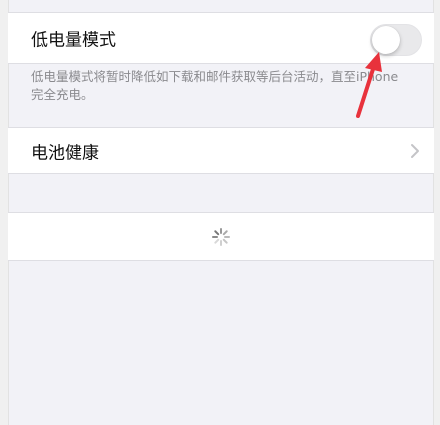 This screenshot has width=440, height=425. What do you see at coordinates (415, 150) in the screenshot?
I see `chevron-right-icon` at bounding box center [415, 150].